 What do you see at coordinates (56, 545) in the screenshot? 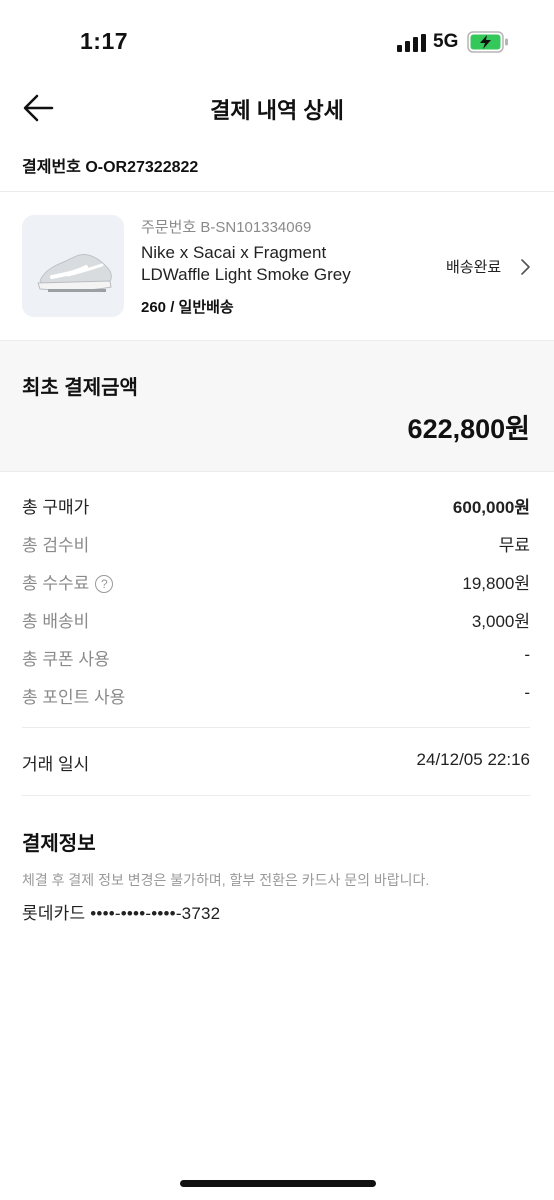
I see `breakdown-label: 총 검수비` at bounding box center [56, 545].